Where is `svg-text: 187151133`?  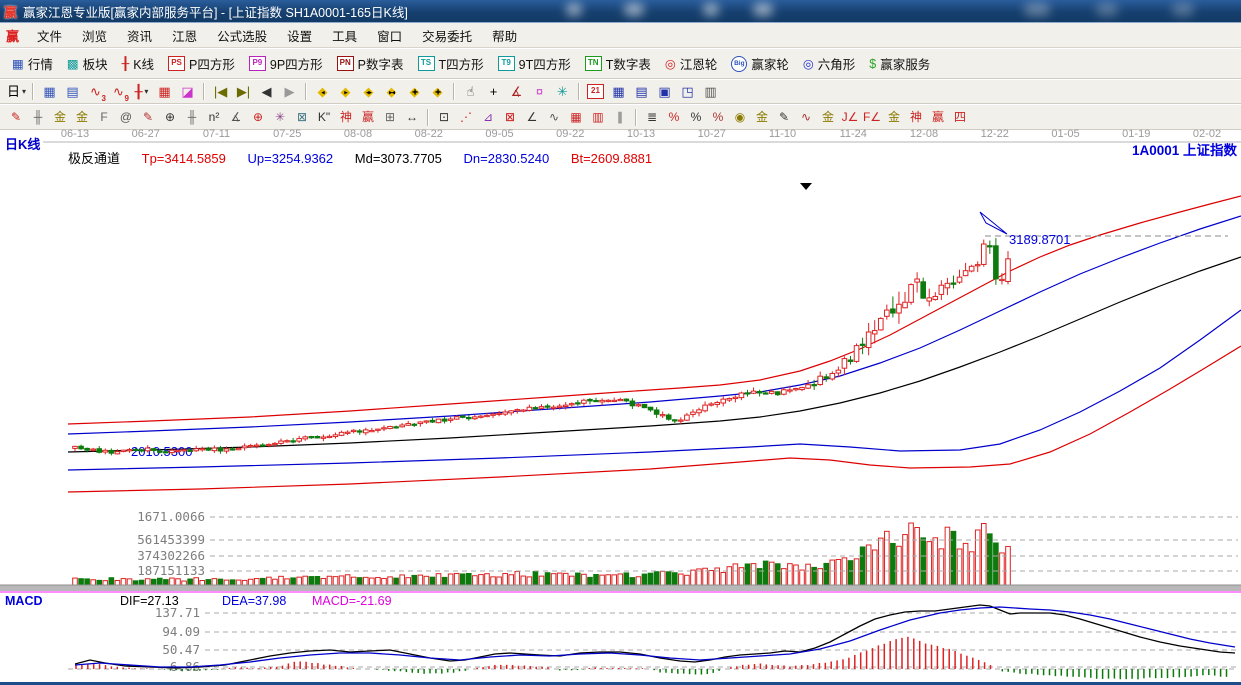 svg-text: 187151133 is located at coordinates (171, 570).